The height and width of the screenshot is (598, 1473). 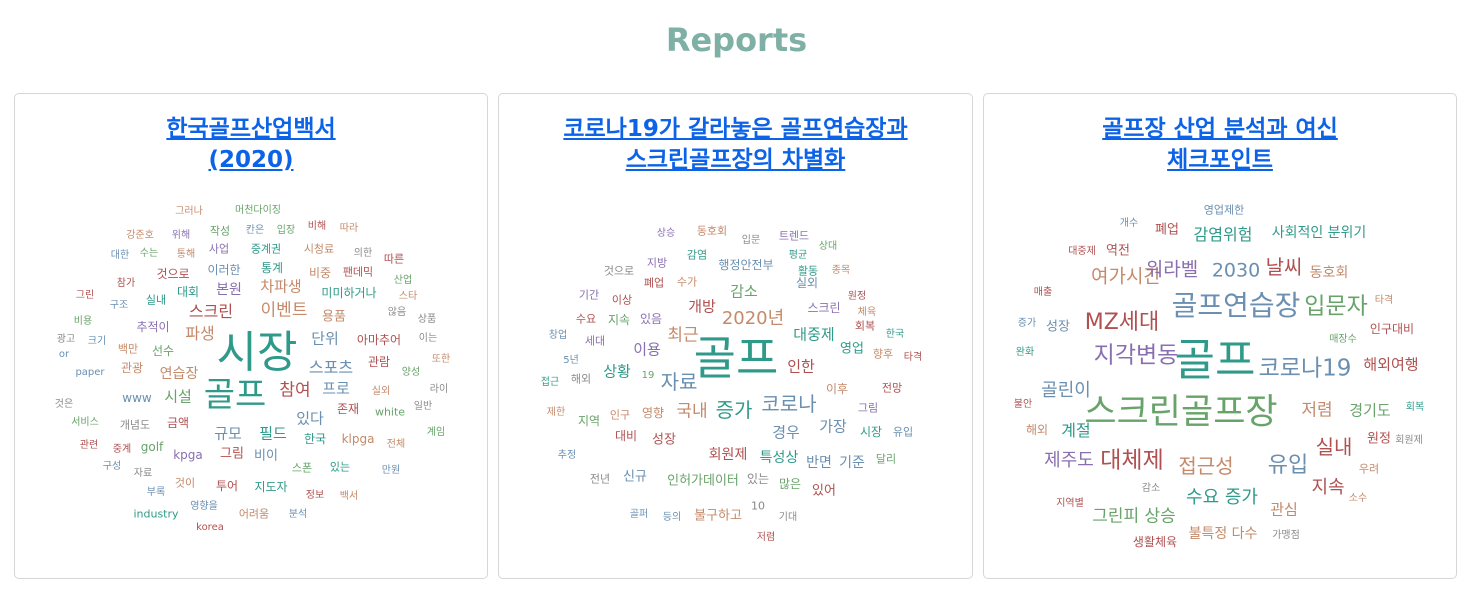 I want to click on cloud-word: 대회, so click(x=188, y=292).